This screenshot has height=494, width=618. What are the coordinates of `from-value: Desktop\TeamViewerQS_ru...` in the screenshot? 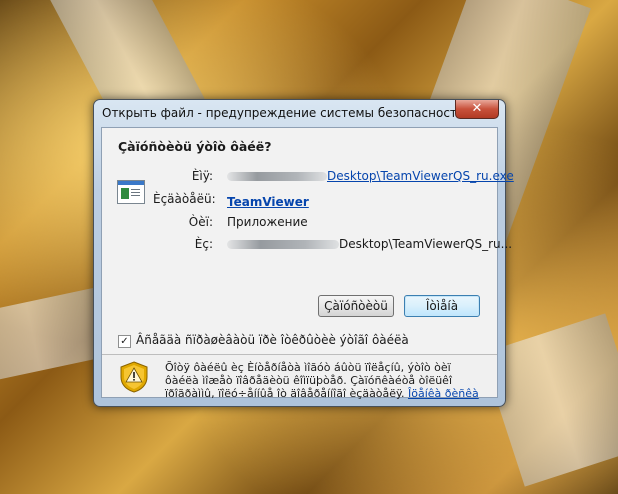 It's located at (369, 244).